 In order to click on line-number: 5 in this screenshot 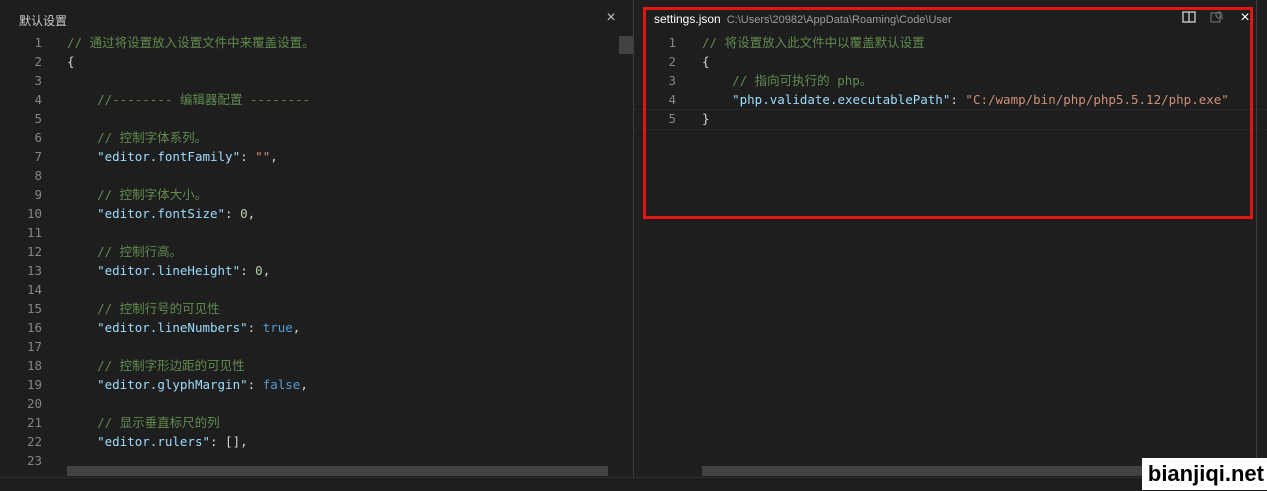, I will do `click(38, 118)`.